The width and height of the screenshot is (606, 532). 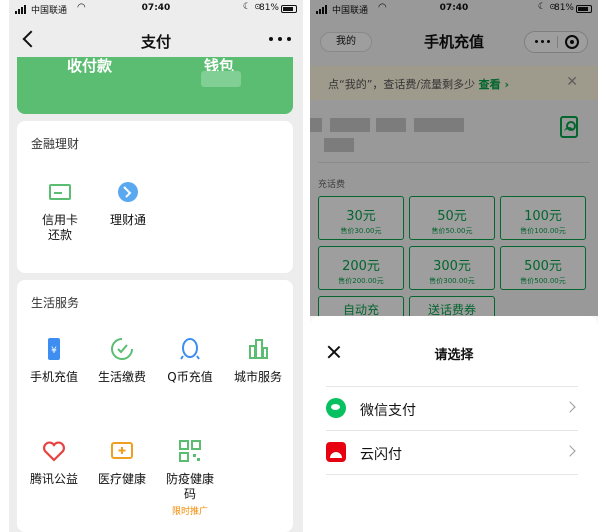 I want to click on phone-icon: ¥, so click(x=54, y=349).